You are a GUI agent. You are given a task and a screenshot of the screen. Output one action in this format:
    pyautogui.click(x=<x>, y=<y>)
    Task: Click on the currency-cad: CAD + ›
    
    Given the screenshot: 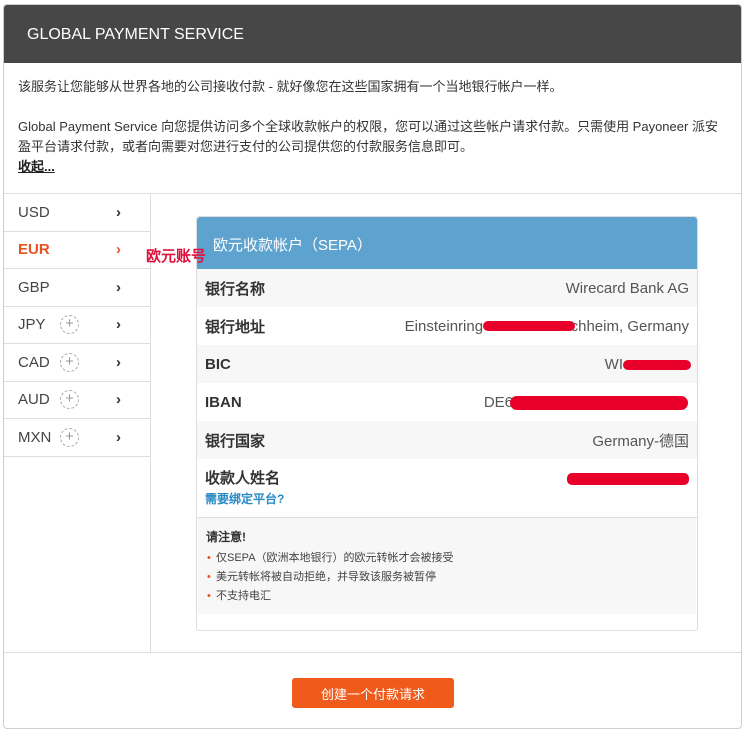 What is the action you would take?
    pyautogui.click(x=77, y=363)
    